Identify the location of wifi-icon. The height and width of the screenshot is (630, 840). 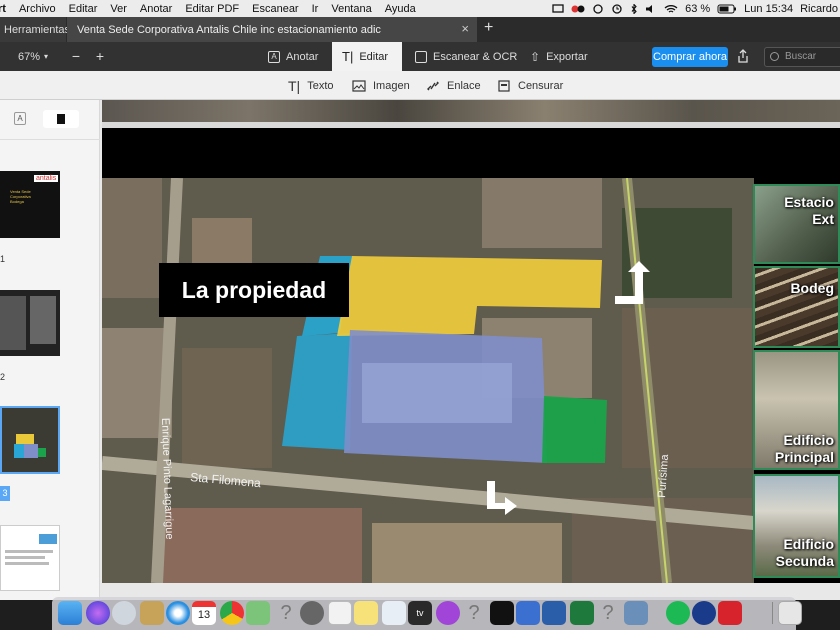
(671, 9).